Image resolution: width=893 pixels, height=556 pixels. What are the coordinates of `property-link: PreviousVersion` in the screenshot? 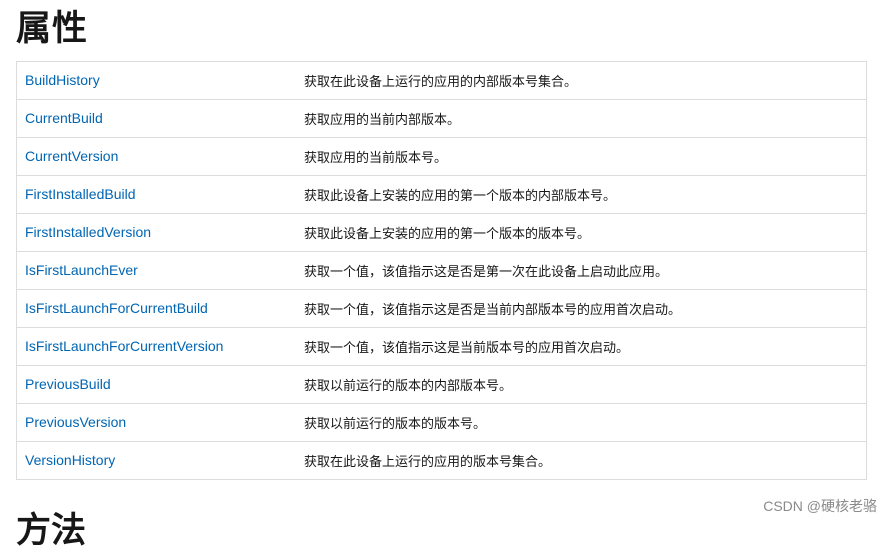 It's located at (75, 422).